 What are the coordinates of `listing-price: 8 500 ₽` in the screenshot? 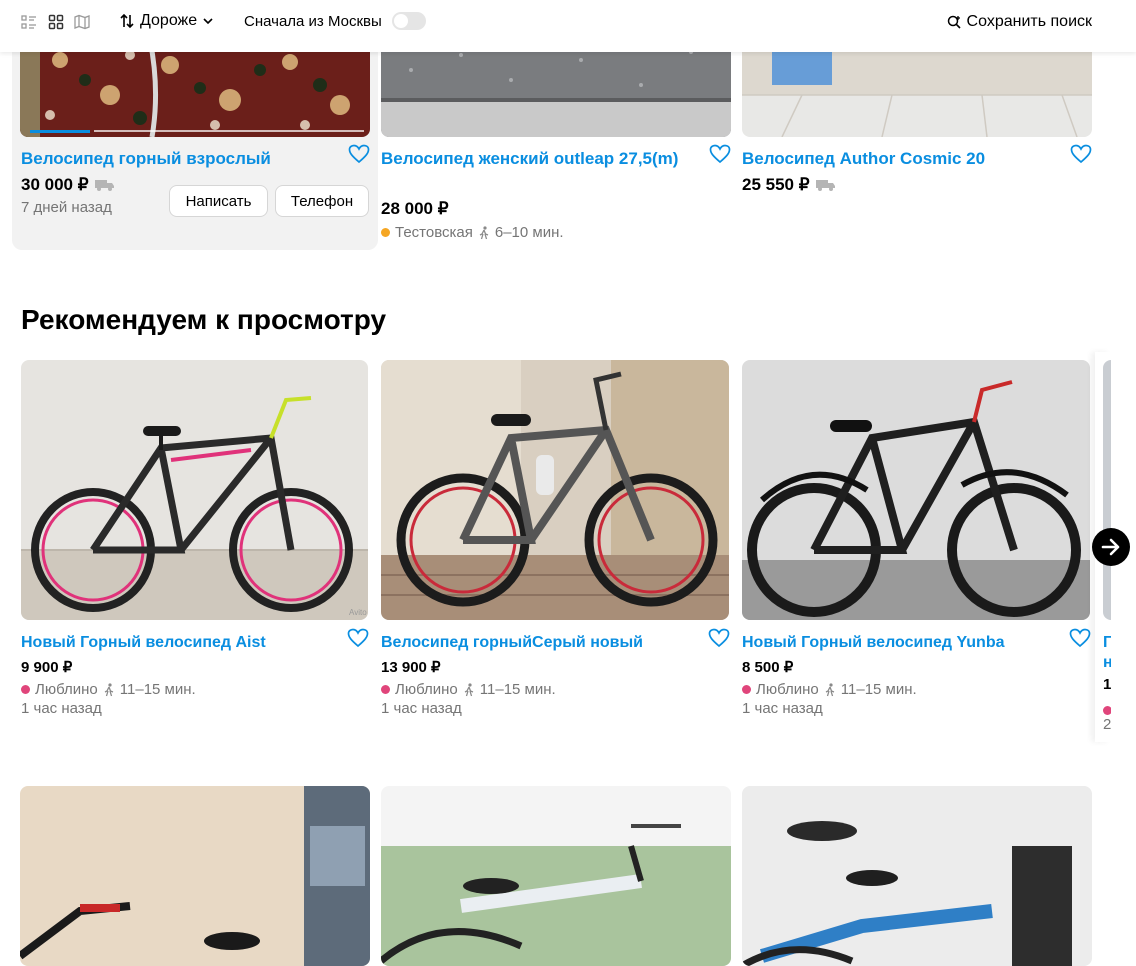 It's located at (768, 667).